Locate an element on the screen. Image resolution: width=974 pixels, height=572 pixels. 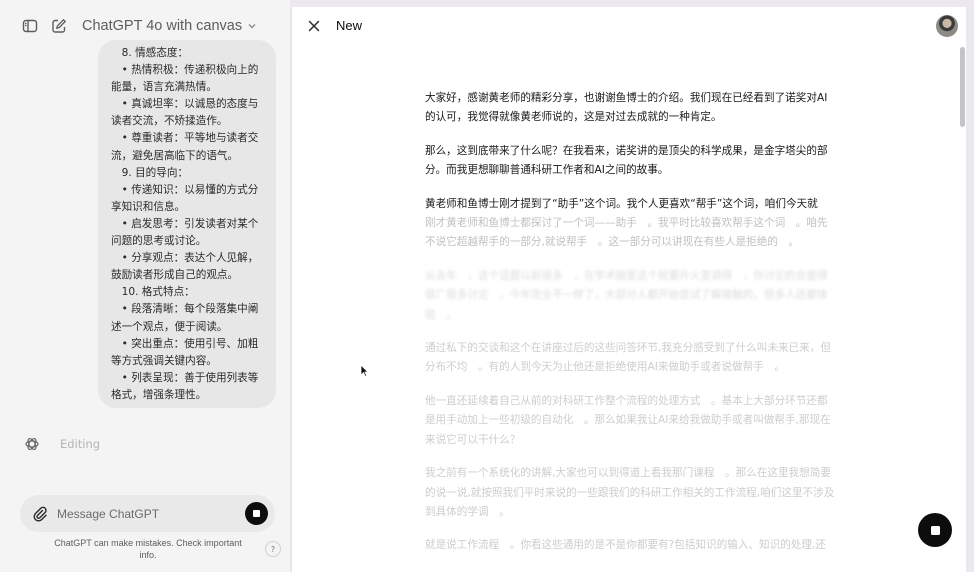
bubble-line: • 真诚坦率：以诚恳的态度与读者交流，不矫揉造作。 is located at coordinates (185, 113).